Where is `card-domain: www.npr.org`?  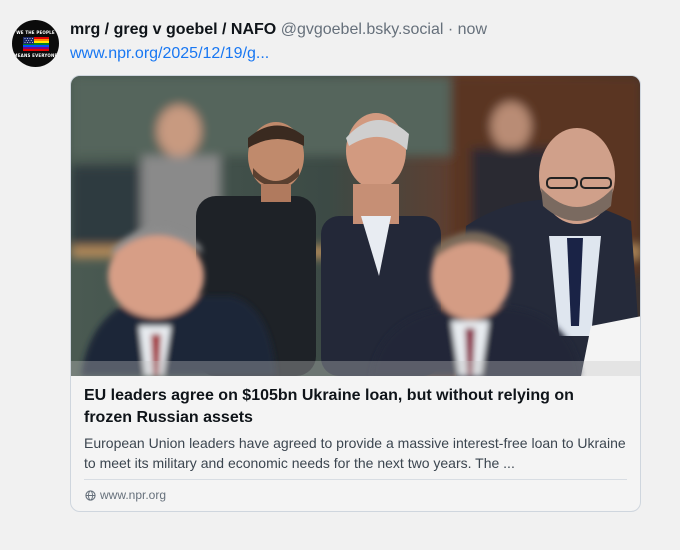 card-domain: www.npr.org is located at coordinates (133, 495).